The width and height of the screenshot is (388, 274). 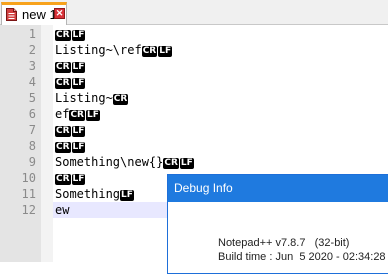 I want to click on line-number: 4, so click(x=32, y=82).